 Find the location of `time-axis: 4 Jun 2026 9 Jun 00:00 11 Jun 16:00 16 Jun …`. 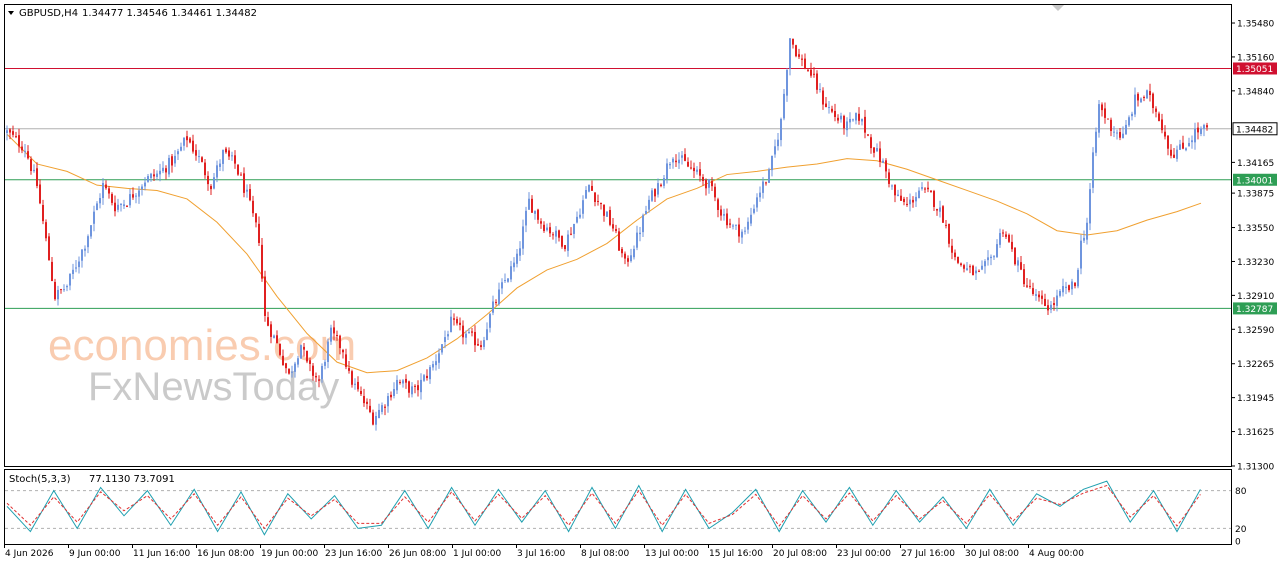

time-axis: 4 Jun 2026 9 Jun 00:00 11 Jun 16:00 16 Jun … is located at coordinates (544, 551).